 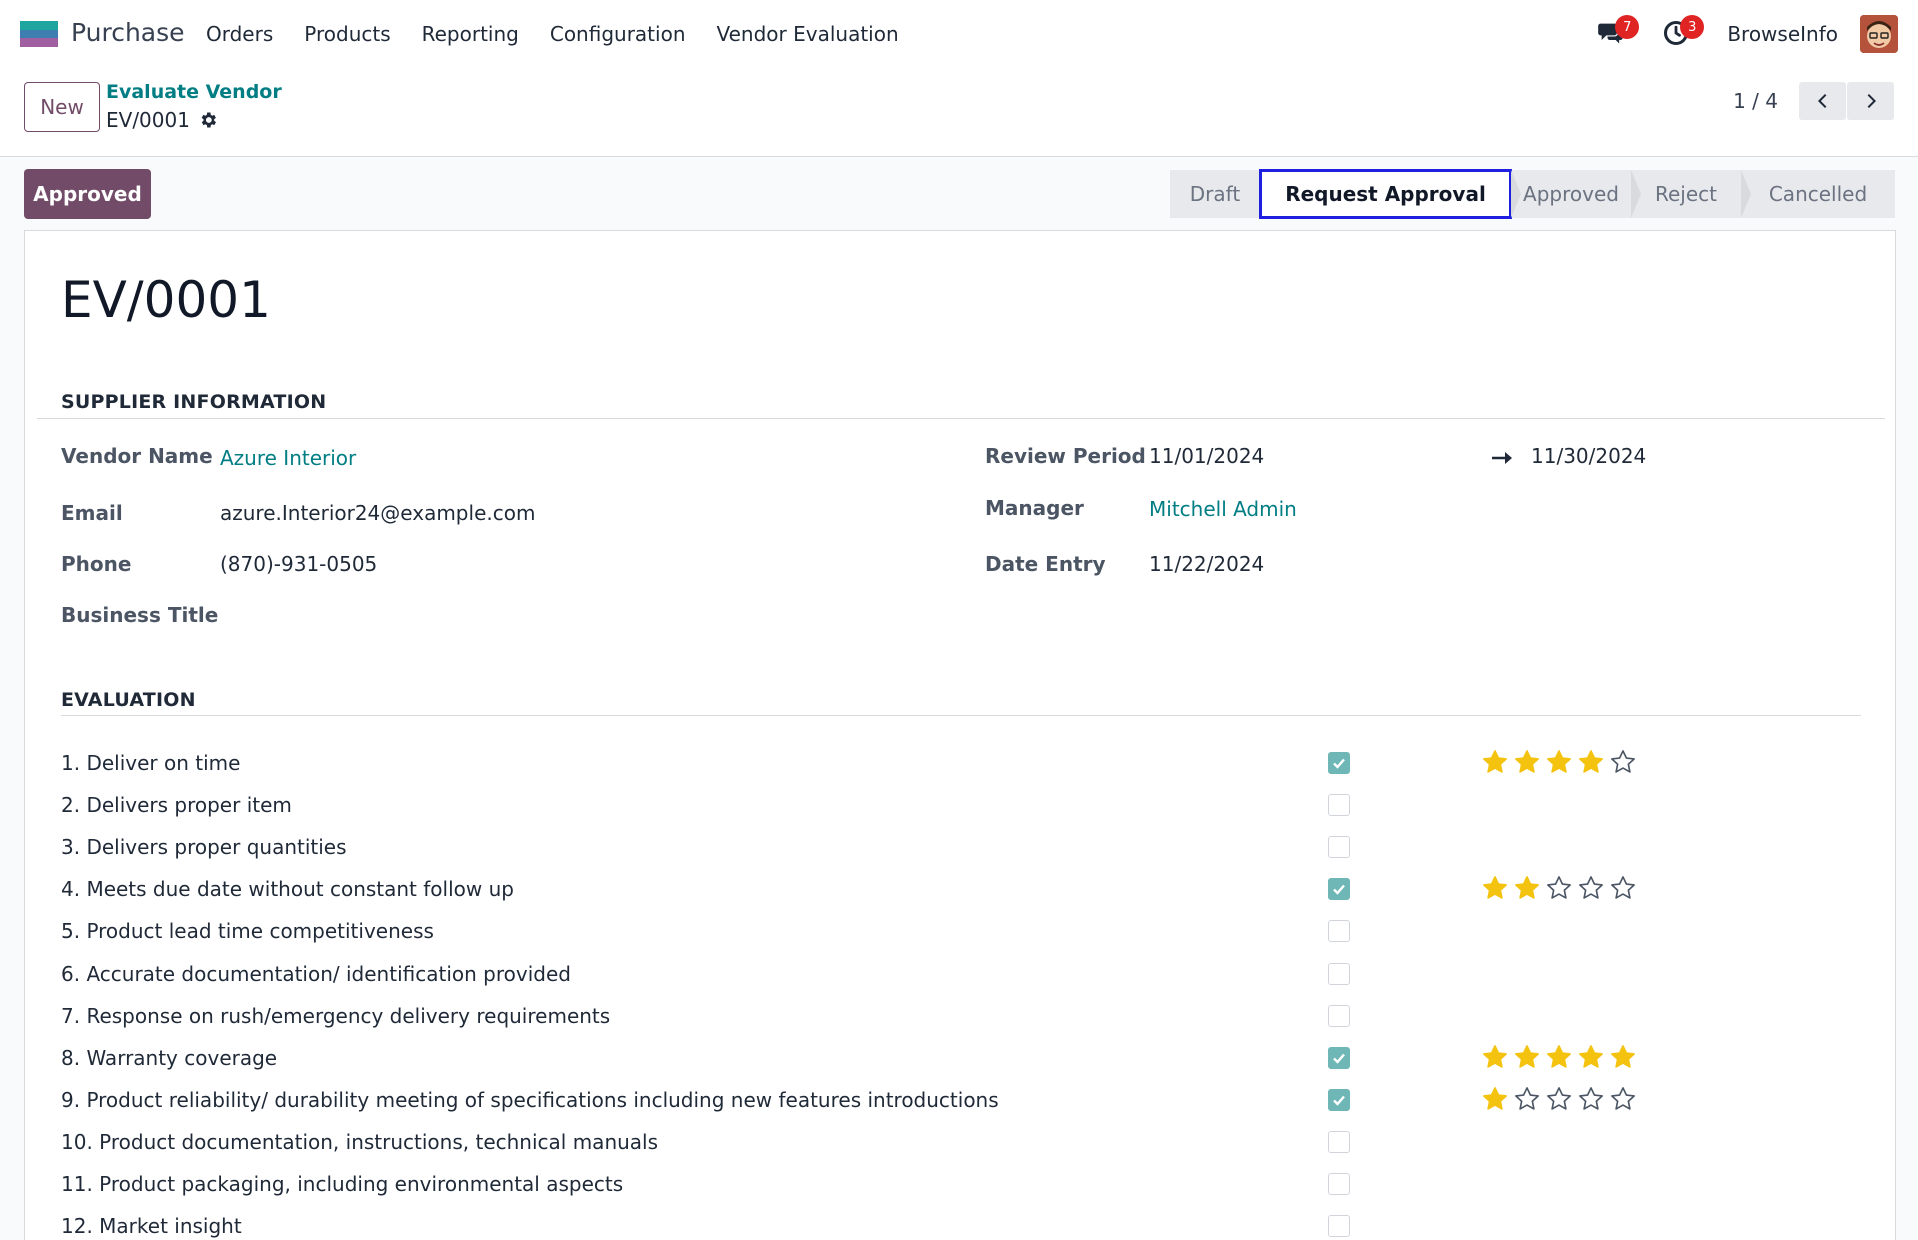 What do you see at coordinates (1206, 564) in the screenshot?
I see `date-entry-field: 11/22/2024` at bounding box center [1206, 564].